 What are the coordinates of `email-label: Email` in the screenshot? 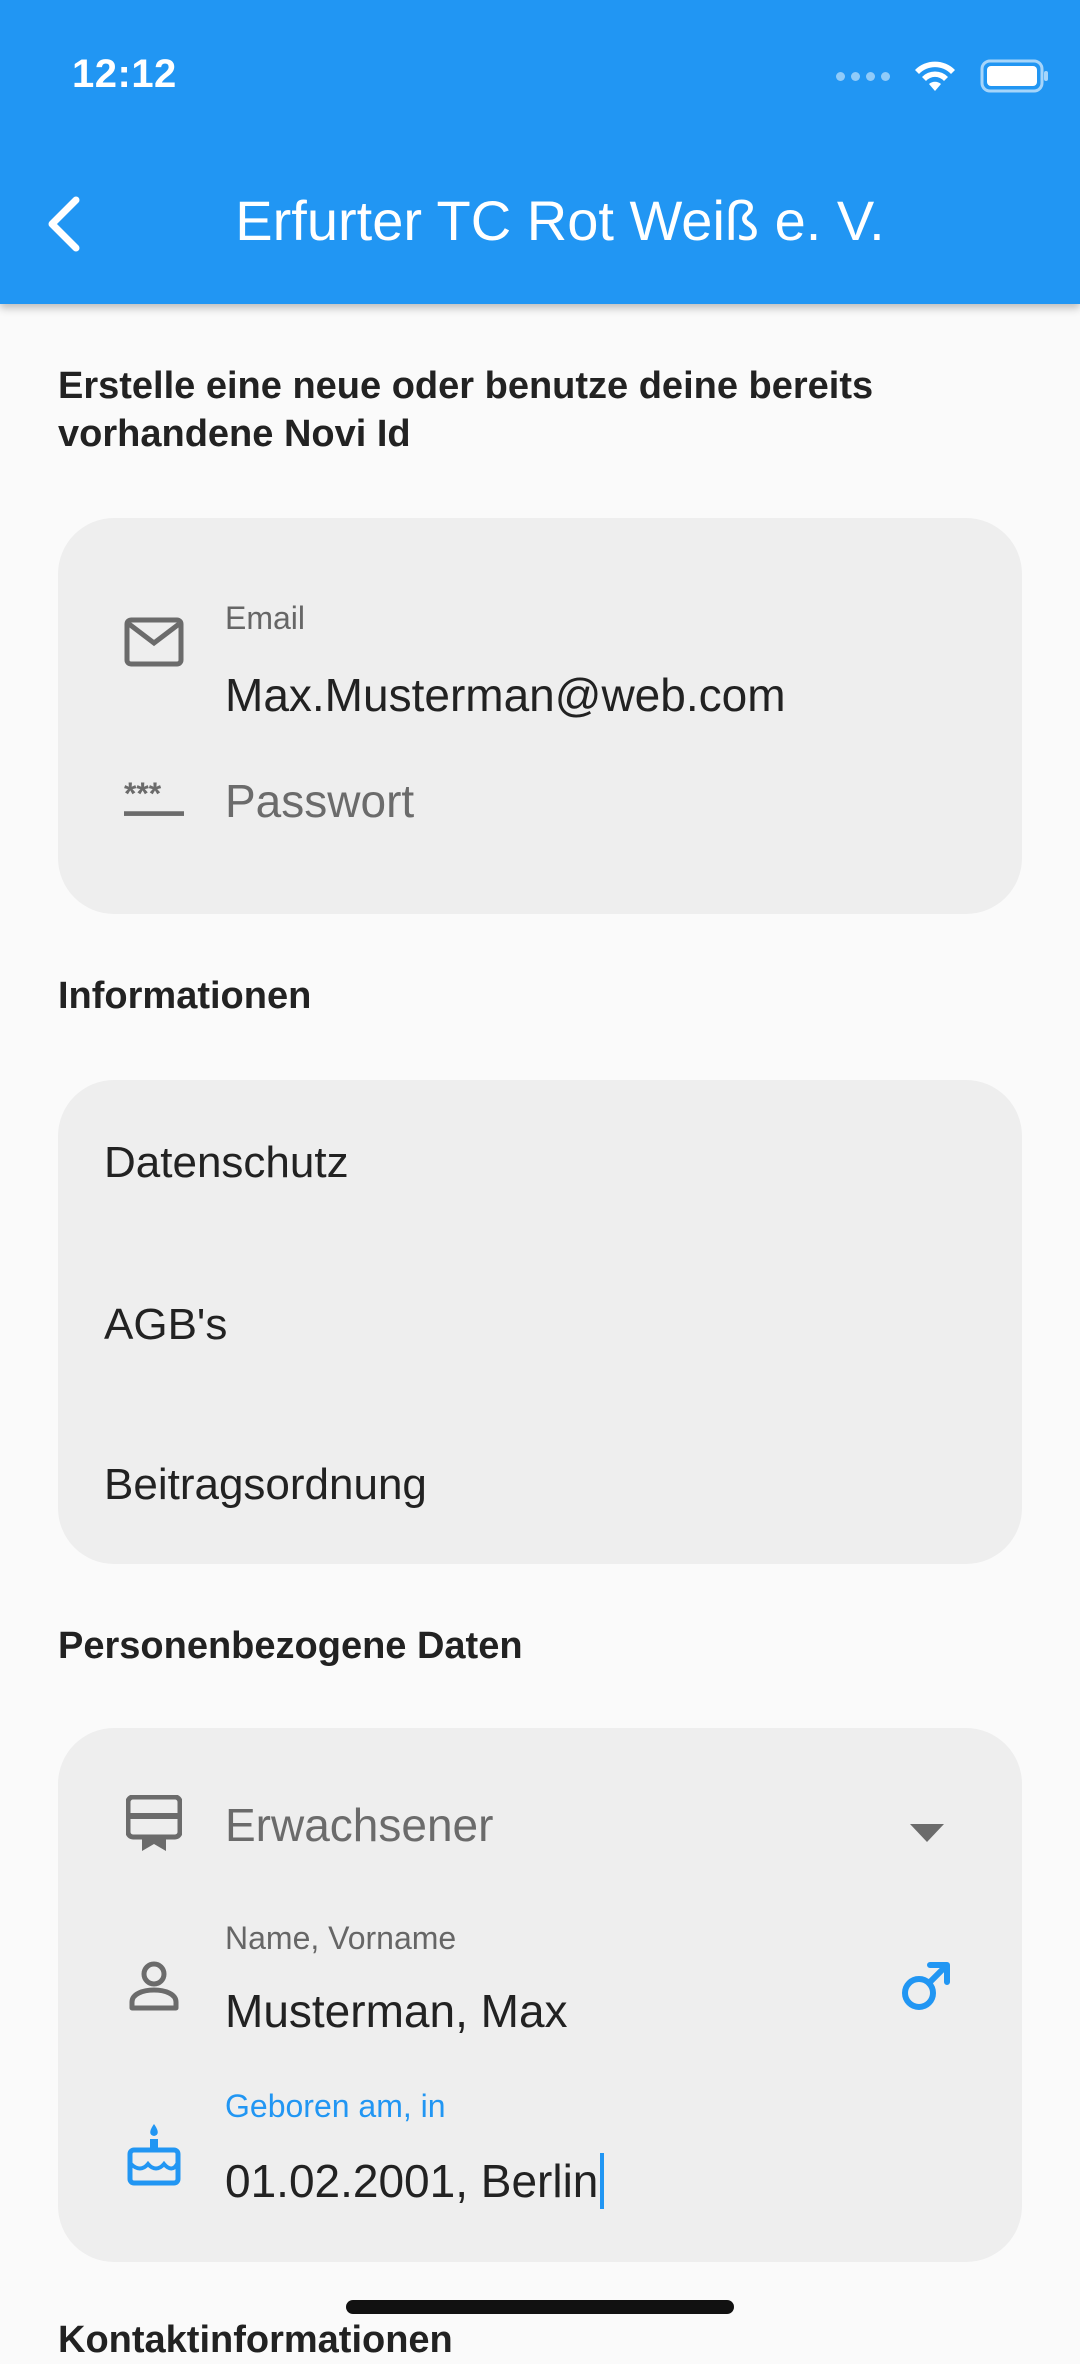 It's located at (265, 618).